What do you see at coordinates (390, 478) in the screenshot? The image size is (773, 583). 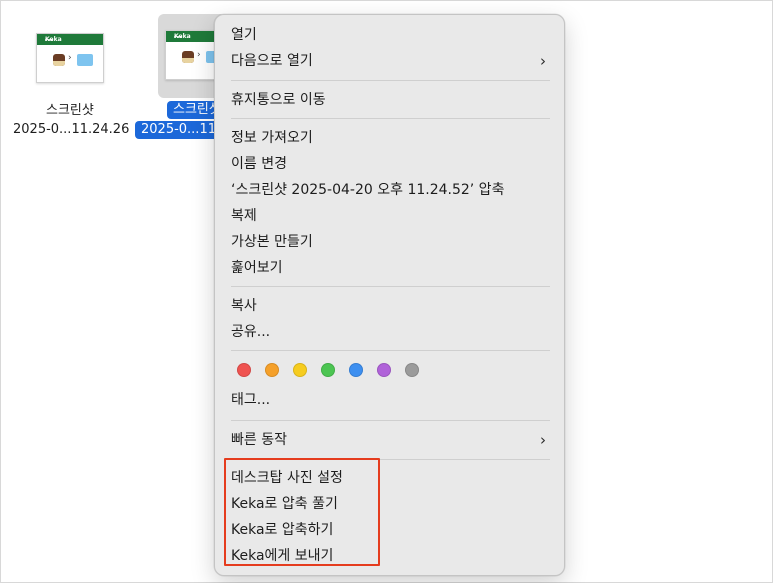 I see `menu-item-set-desktop-picture: 데스크탑 사진 설정` at bounding box center [390, 478].